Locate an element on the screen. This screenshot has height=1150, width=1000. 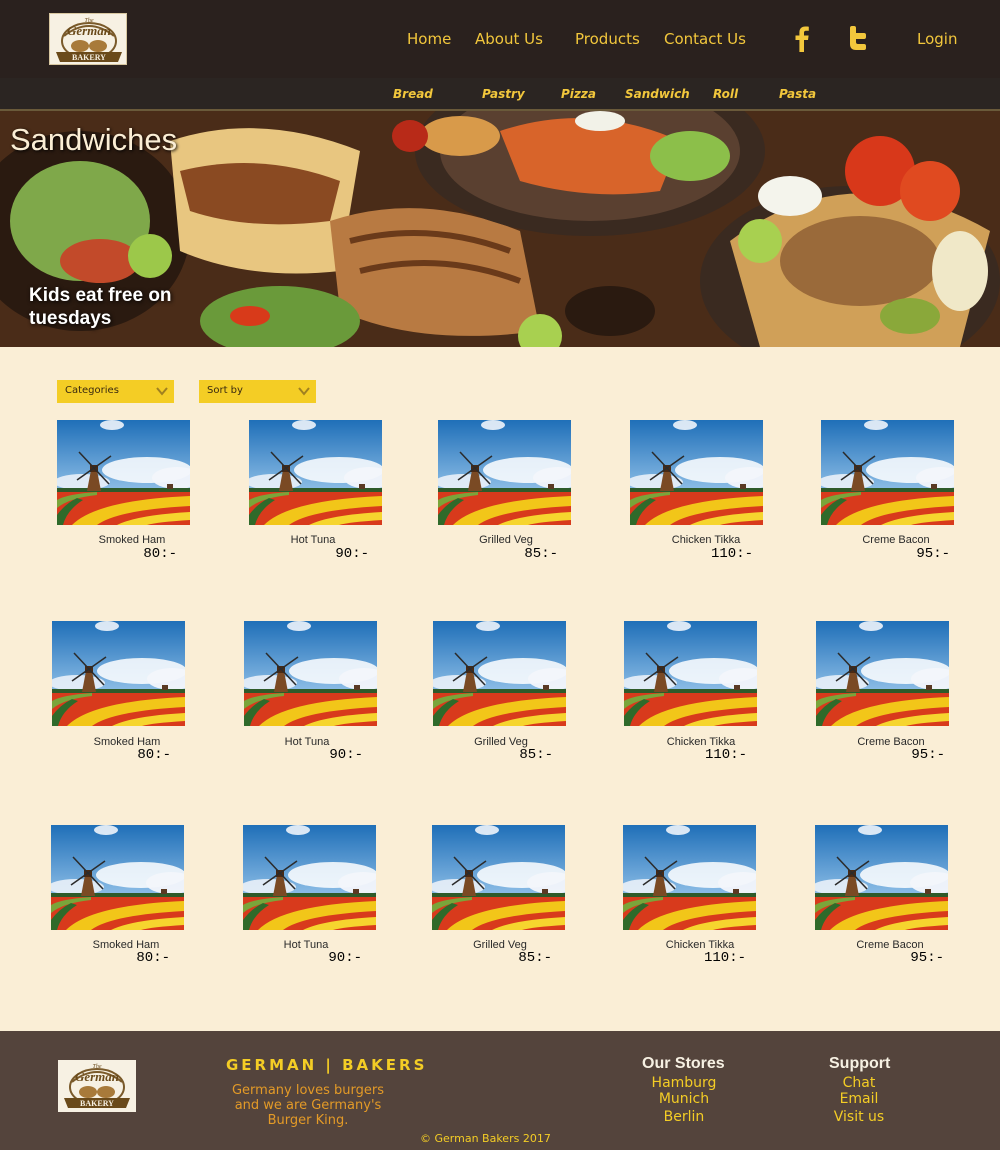
twitter-icon is located at coordinates (858, 41).